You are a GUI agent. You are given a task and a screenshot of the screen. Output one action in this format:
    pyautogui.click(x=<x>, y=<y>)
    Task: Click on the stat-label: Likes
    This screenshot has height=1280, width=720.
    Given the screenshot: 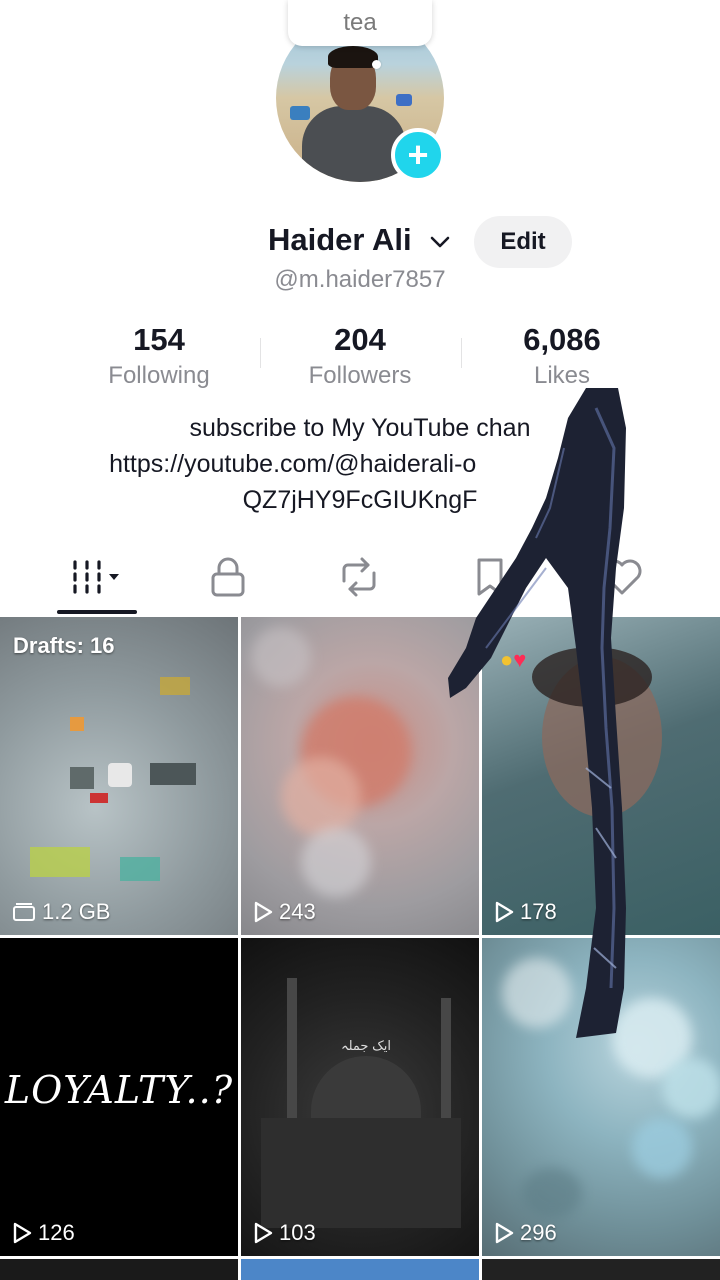 What is the action you would take?
    pyautogui.click(x=562, y=375)
    